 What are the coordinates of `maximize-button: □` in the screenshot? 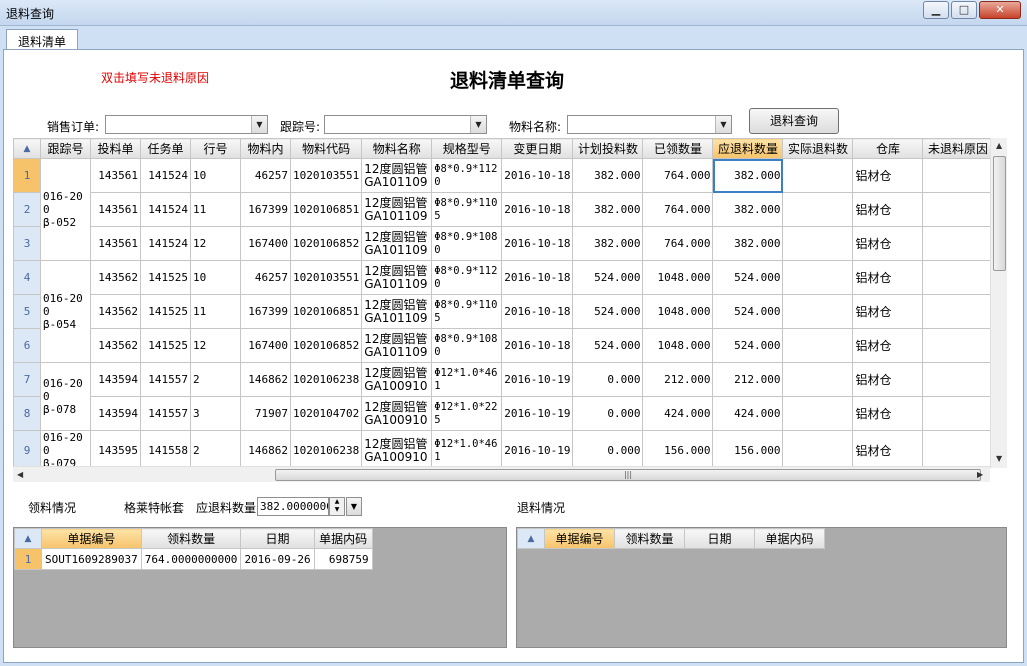 It's located at (964, 10).